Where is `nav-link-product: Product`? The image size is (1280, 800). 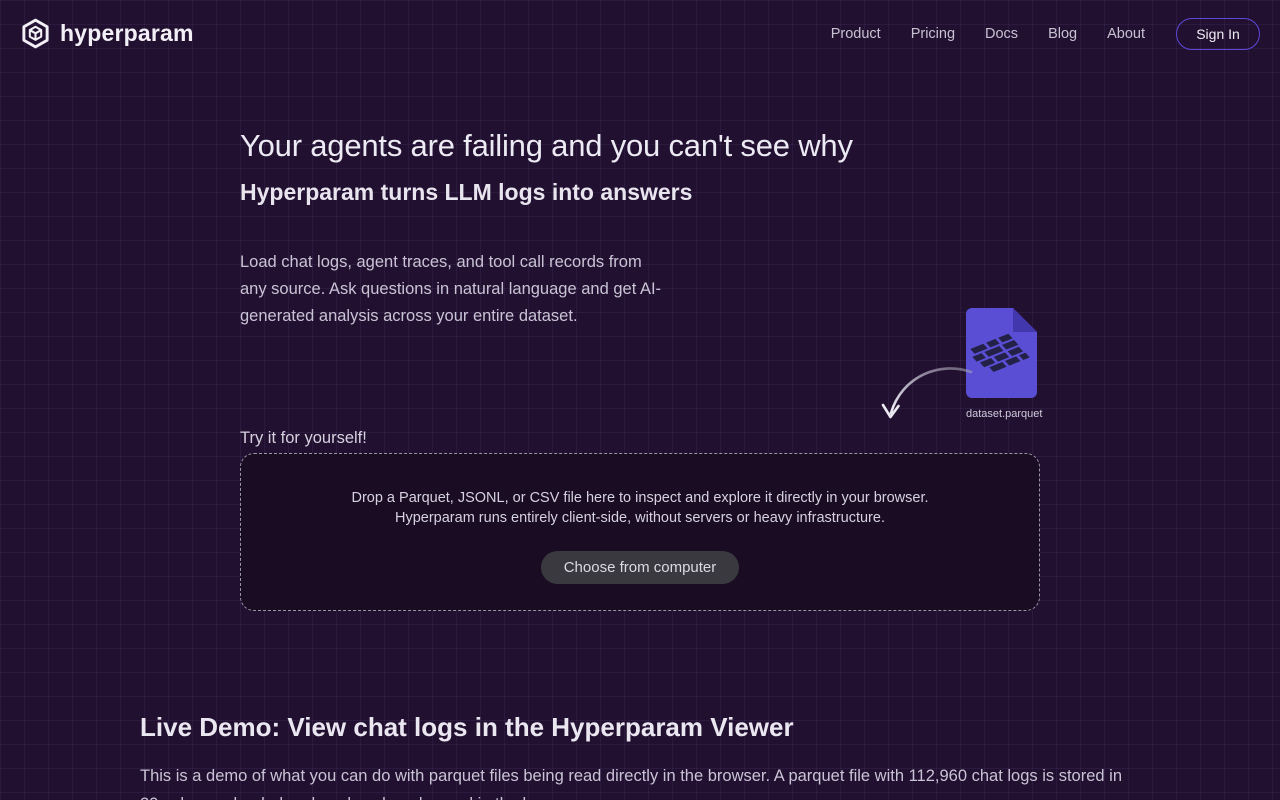 nav-link-product: Product is located at coordinates (856, 34).